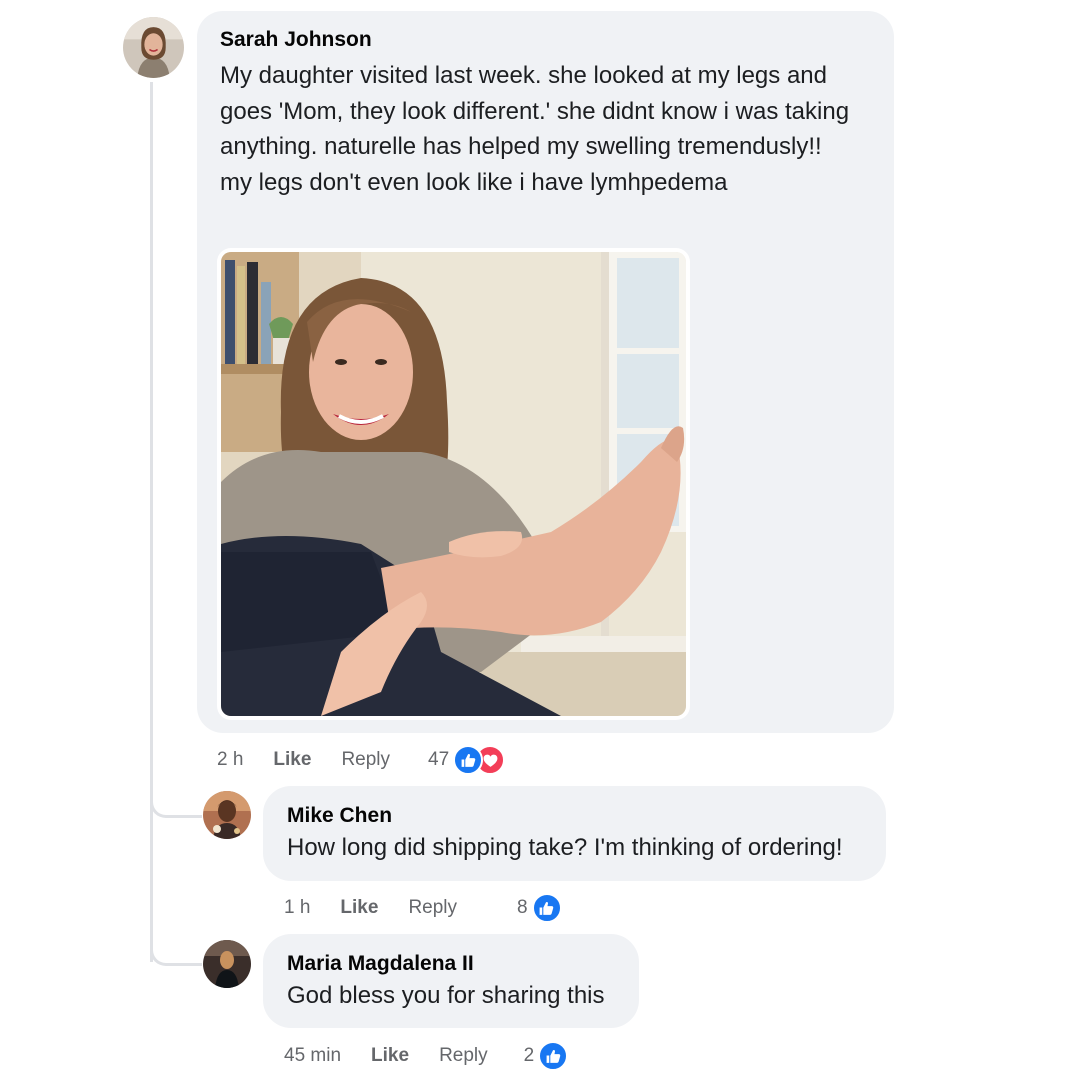 Image resolution: width=1080 pixels, height=1080 pixels. What do you see at coordinates (446, 964) in the screenshot?
I see `reply-author: Maria Magdalena II` at bounding box center [446, 964].